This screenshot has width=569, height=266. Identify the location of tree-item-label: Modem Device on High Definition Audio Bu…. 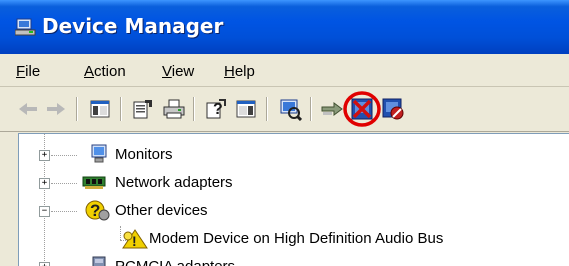
(296, 238).